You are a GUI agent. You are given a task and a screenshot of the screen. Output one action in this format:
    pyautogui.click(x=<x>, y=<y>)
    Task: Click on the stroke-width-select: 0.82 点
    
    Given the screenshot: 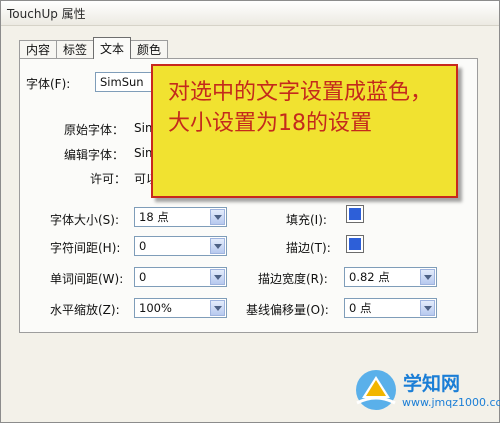 What is the action you would take?
    pyautogui.click(x=390, y=277)
    